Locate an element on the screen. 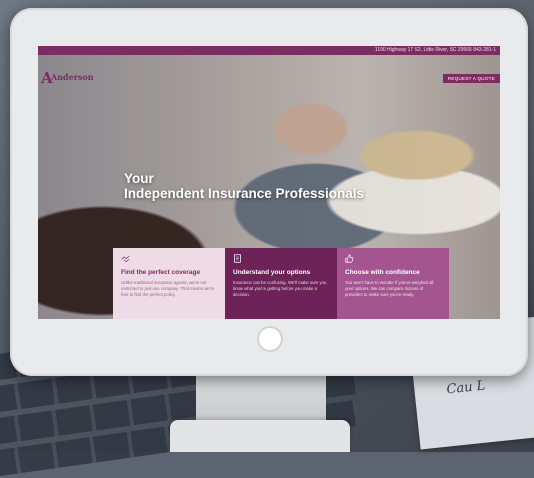 The height and width of the screenshot is (478, 534). note-line-2: Cau L is located at coordinates (466, 388).